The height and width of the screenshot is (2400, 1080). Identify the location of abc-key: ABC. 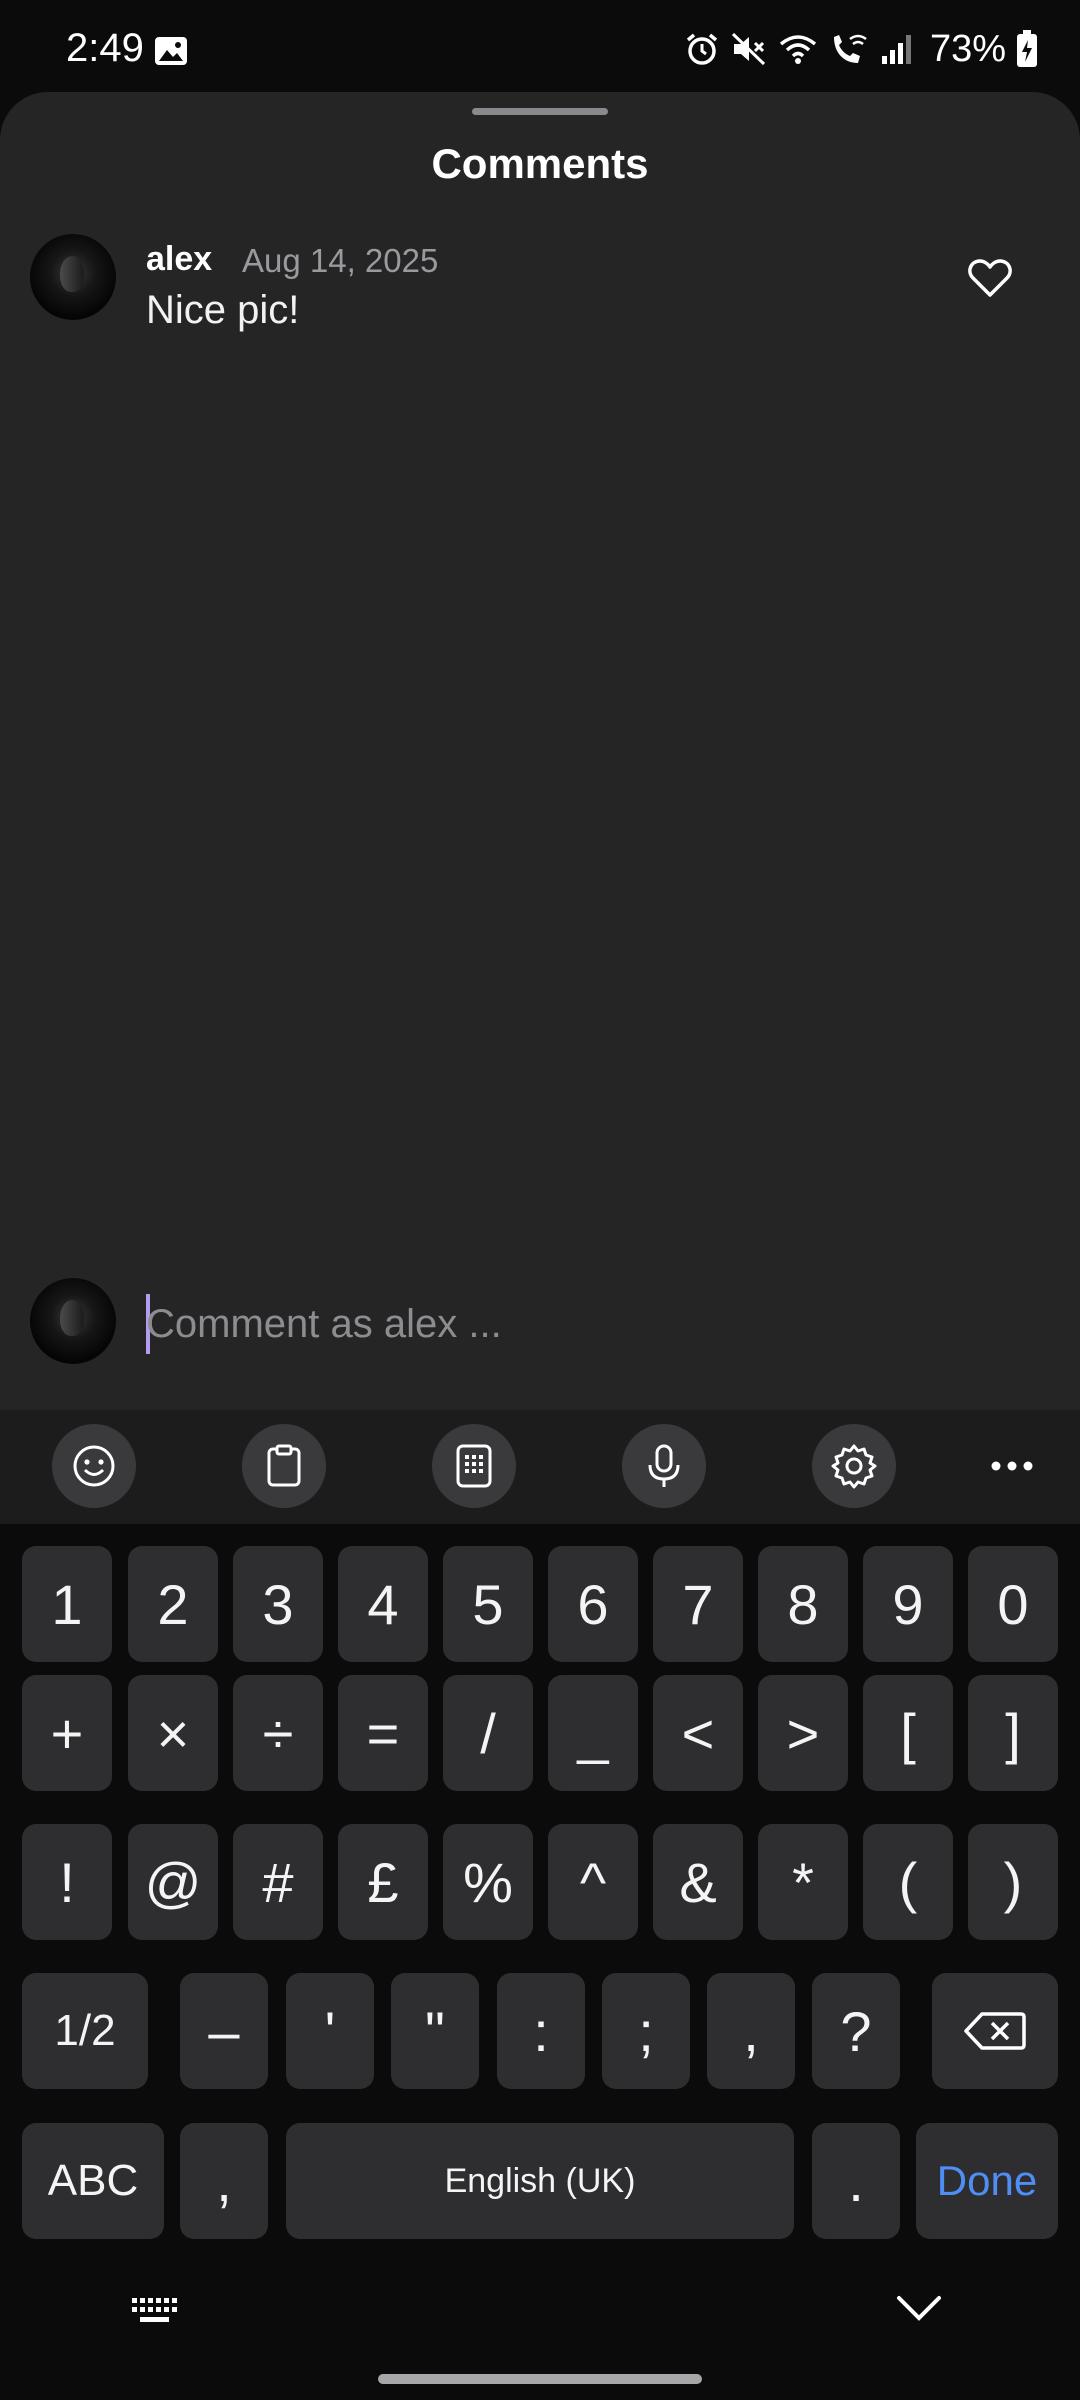
(93, 2181).